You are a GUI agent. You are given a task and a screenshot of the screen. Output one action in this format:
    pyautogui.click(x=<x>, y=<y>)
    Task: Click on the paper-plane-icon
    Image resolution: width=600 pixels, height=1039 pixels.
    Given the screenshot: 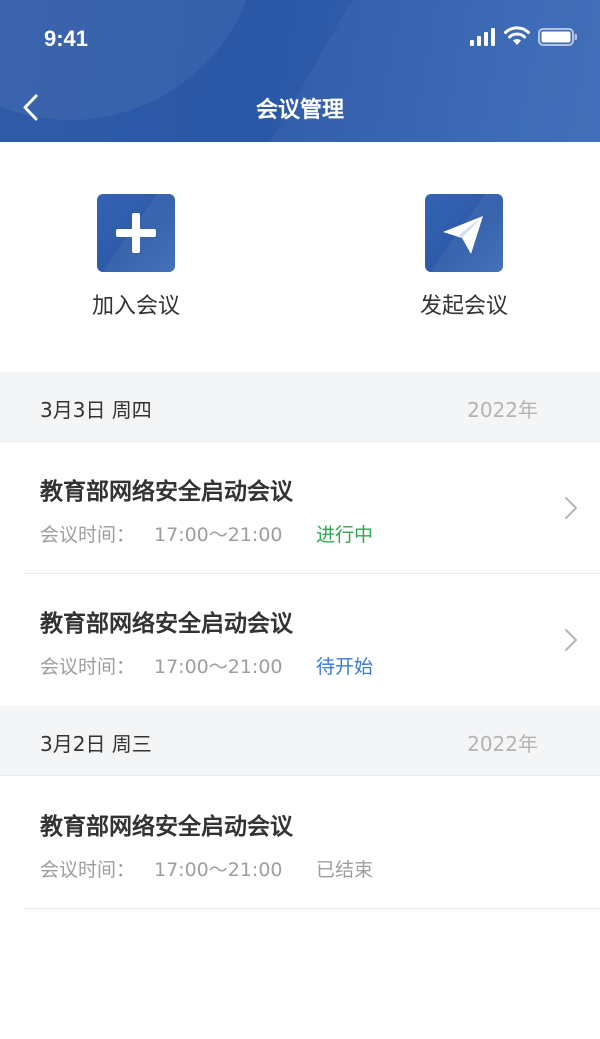 What is the action you would take?
    pyautogui.click(x=463, y=235)
    